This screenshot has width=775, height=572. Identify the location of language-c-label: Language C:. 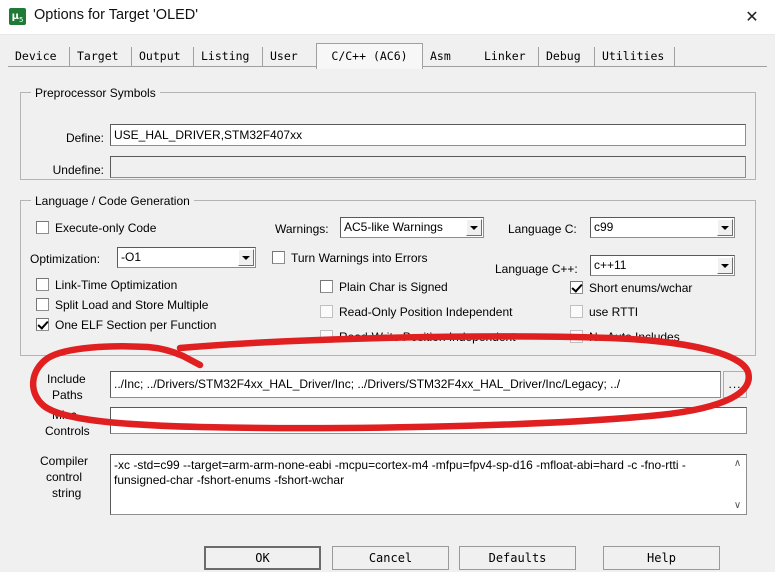
(542, 229).